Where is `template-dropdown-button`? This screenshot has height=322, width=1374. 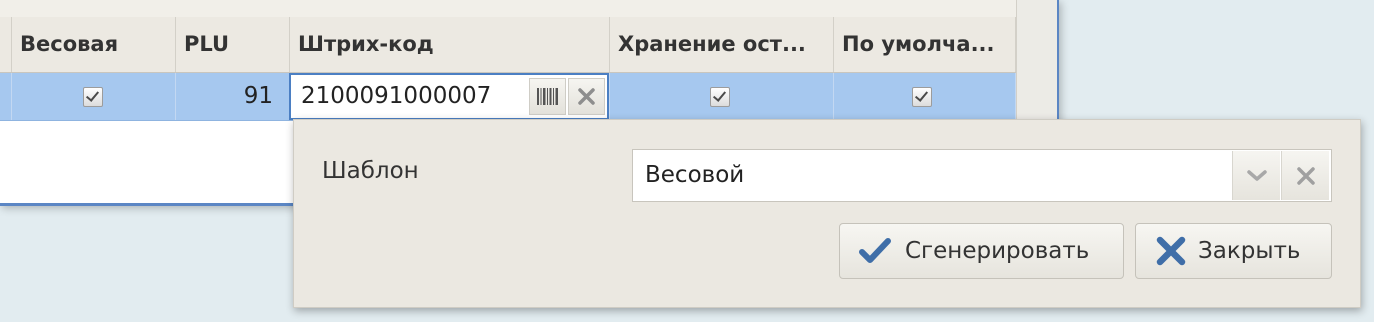 template-dropdown-button is located at coordinates (1256, 175).